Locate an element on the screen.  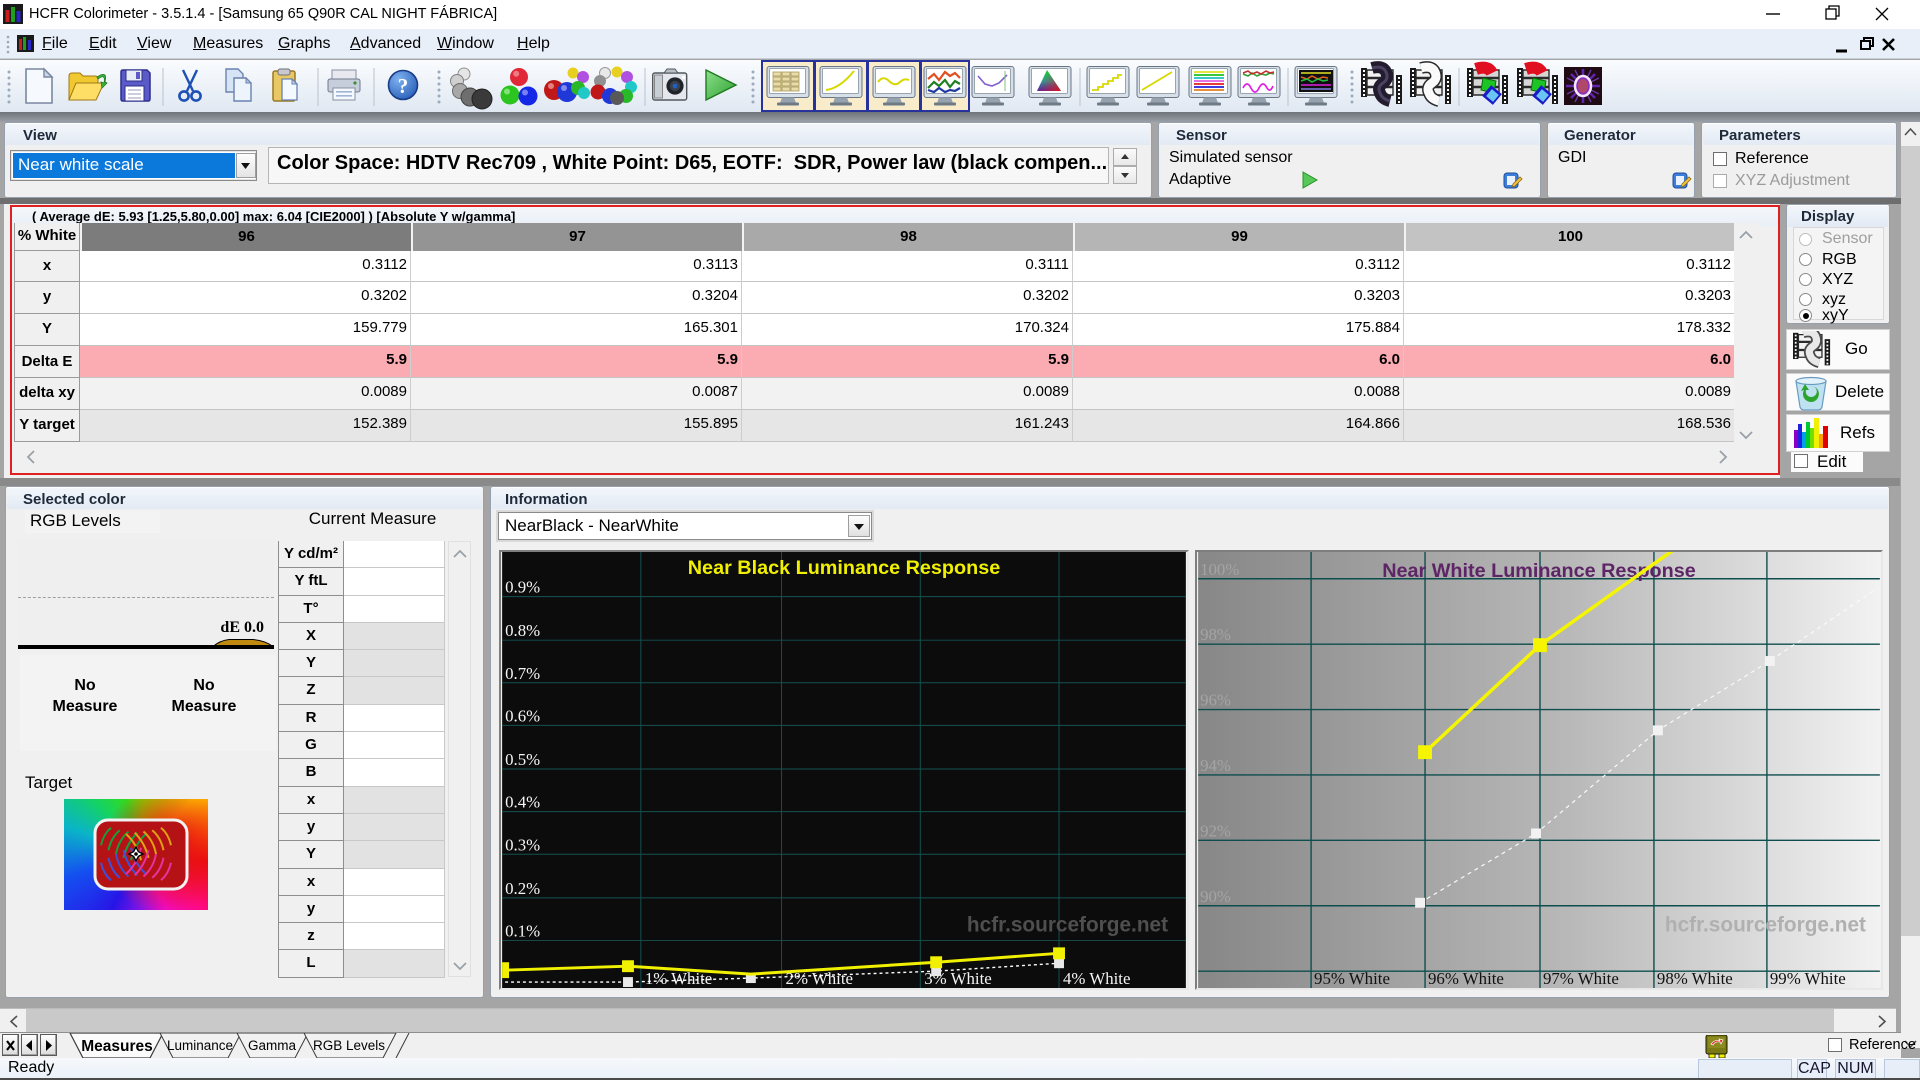
svg-text: 96% White is located at coordinates (1466, 978).